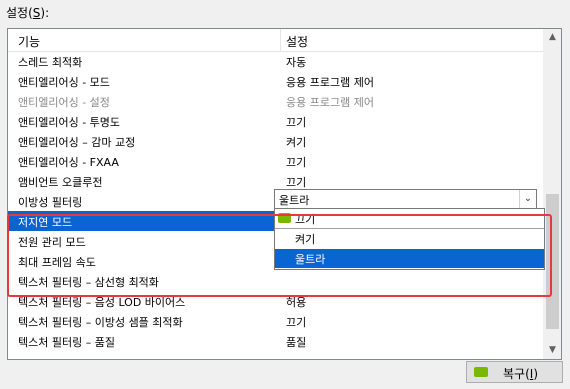 Image resolution: width=570 pixels, height=389 pixels. Describe the element at coordinates (276, 281) in the screenshot. I see `table-row: 텍스처 필터링 – 삼선형 최적화` at that location.